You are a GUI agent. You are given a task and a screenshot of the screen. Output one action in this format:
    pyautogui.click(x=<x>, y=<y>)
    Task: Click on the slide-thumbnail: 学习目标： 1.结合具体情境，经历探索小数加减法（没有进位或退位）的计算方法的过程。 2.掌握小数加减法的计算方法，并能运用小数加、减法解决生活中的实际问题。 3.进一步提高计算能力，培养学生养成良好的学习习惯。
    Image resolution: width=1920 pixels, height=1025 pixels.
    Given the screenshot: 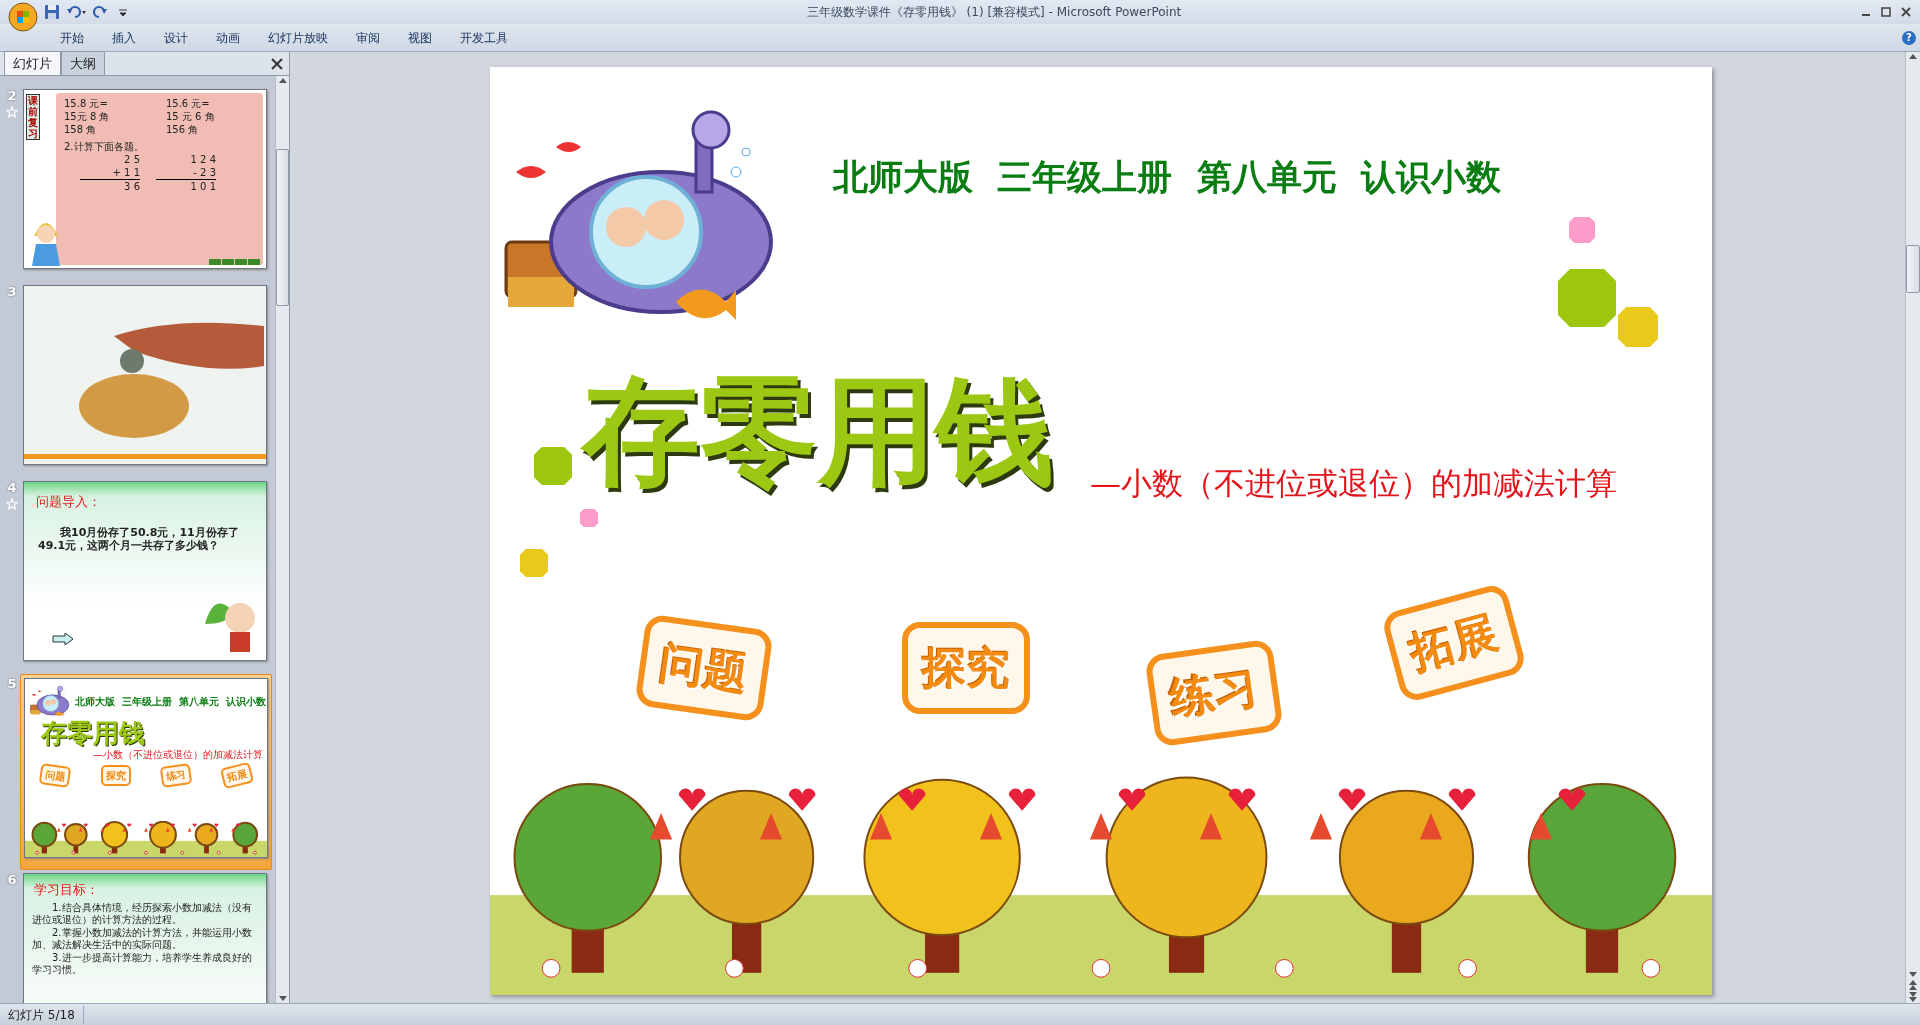 What is the action you would take?
    pyautogui.click(x=145, y=938)
    